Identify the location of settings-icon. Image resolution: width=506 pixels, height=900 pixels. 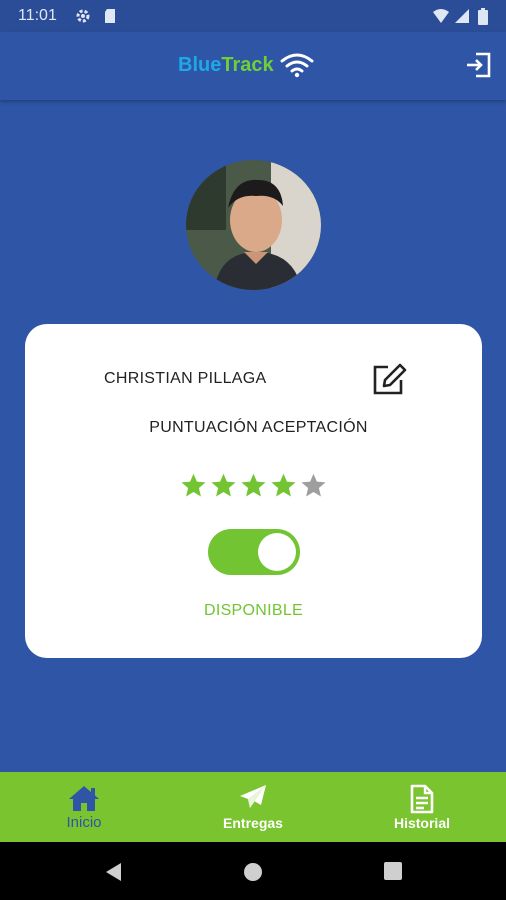
(83, 16).